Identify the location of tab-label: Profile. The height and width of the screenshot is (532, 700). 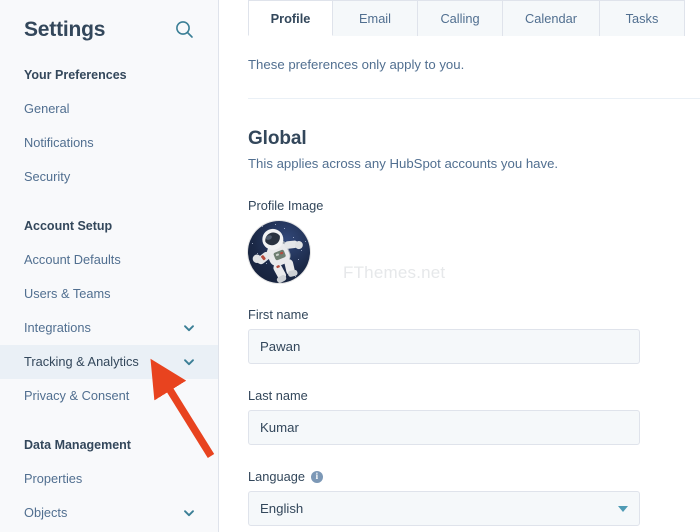
(290, 18).